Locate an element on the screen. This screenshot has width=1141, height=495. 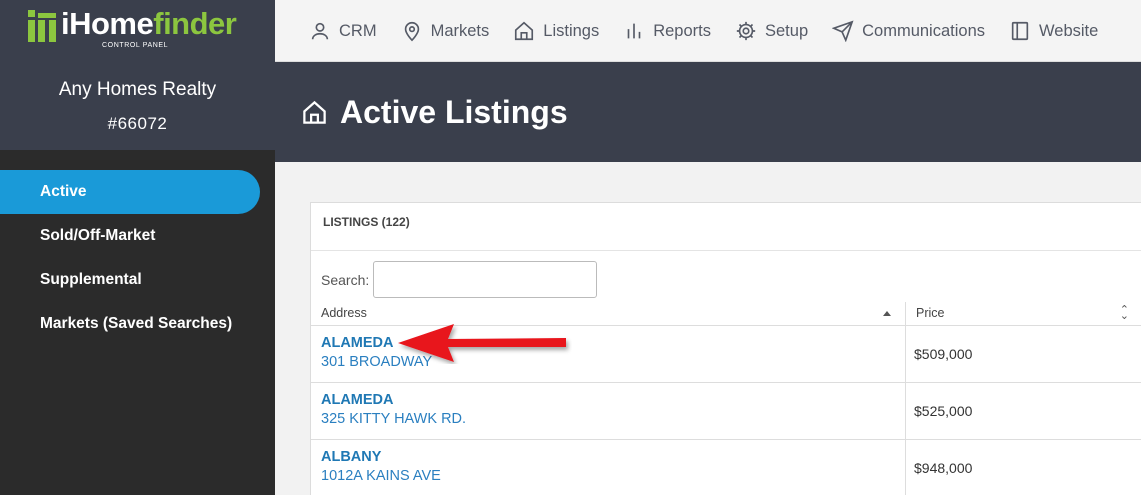
topnav-listings: Listings is located at coordinates (556, 31).